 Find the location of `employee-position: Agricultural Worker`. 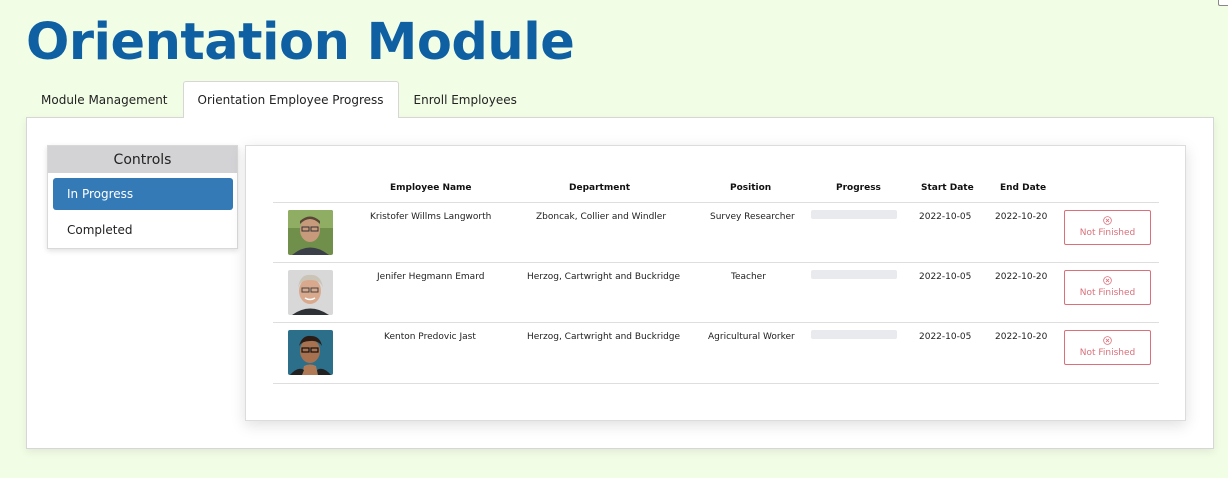

employee-position: Agricultural Worker is located at coordinates (751, 337).